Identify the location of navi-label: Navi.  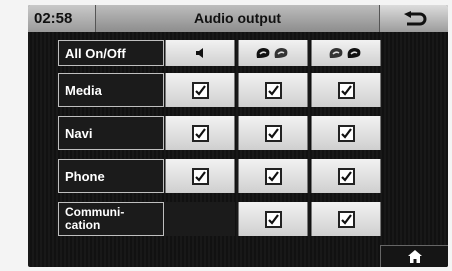
(111, 133).